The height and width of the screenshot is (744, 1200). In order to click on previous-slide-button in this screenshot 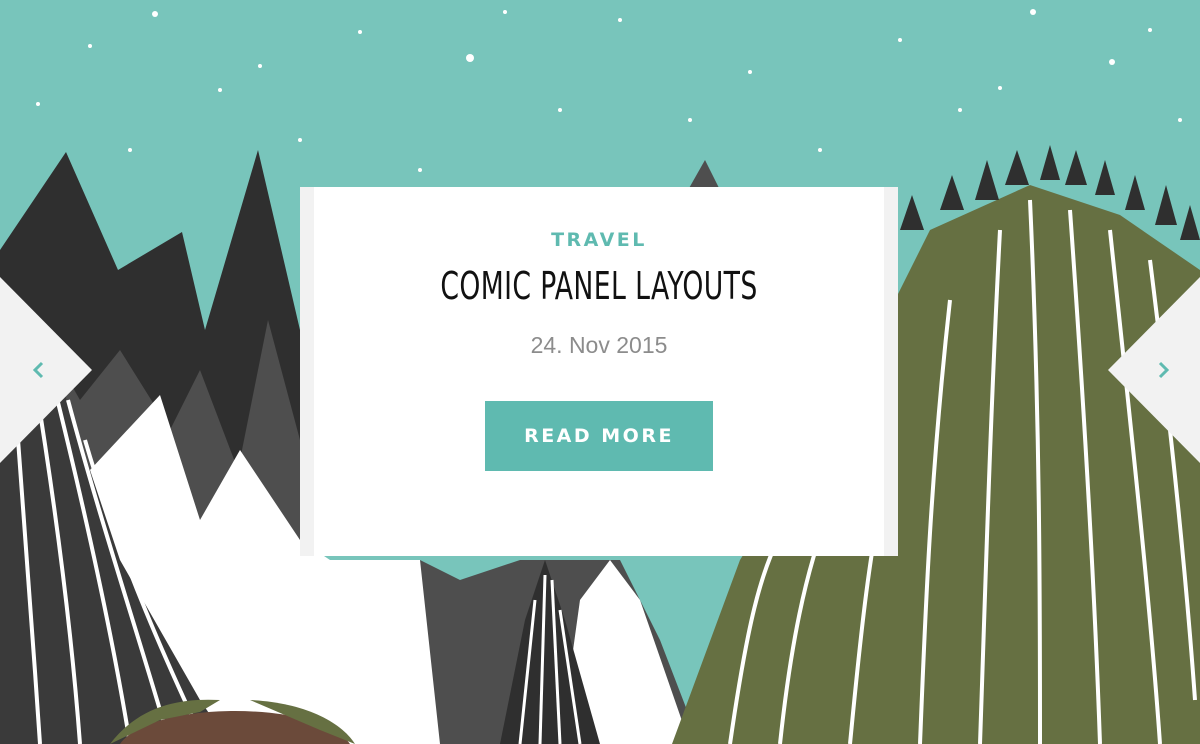, I will do `click(46, 370)`.